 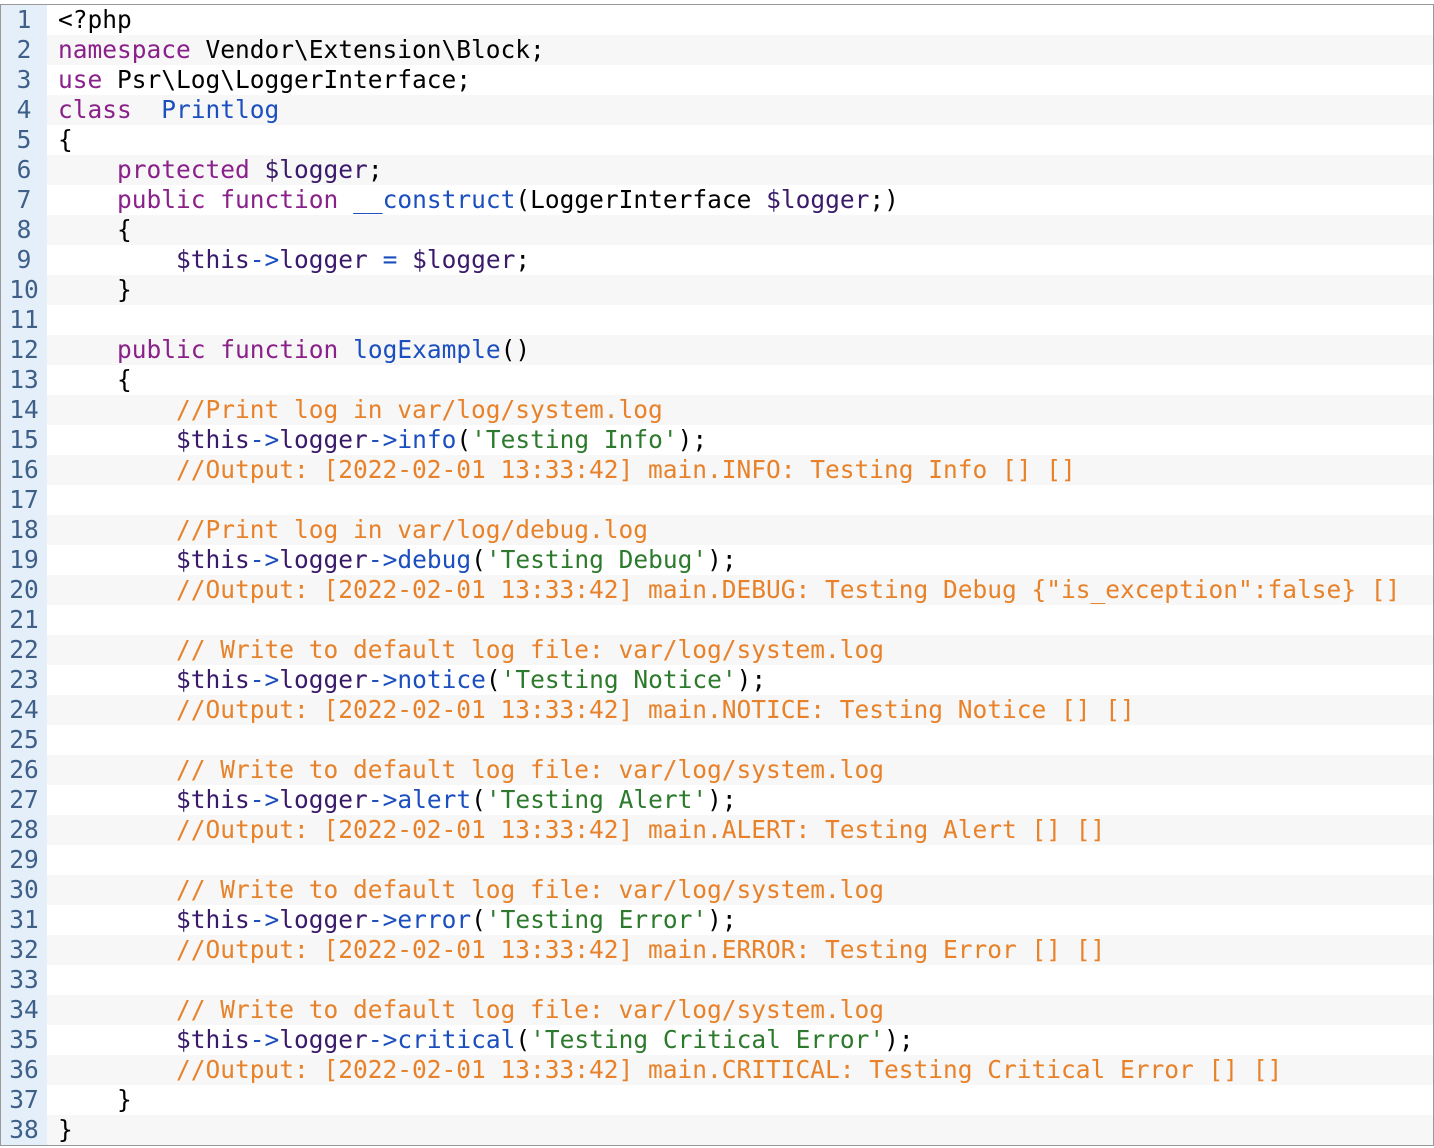 I want to click on code-token-kw: function, so click(x=279, y=199).